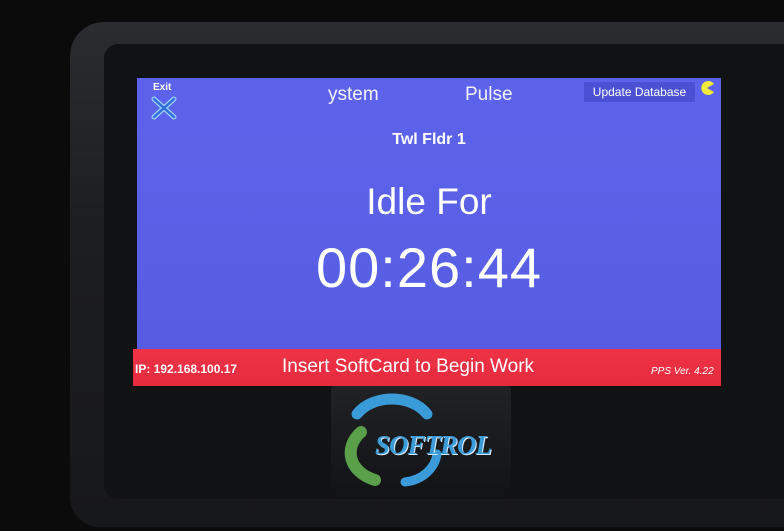 Image resolution: width=784 pixels, height=531 pixels. I want to click on machine-name: Twl Fldr 1, so click(429, 139).